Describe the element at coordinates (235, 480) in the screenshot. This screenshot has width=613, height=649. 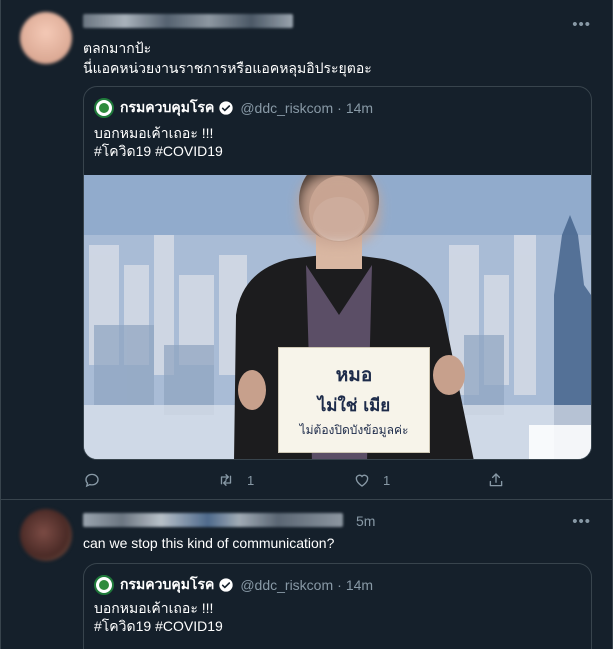
I see `retweet-action: 1` at that location.